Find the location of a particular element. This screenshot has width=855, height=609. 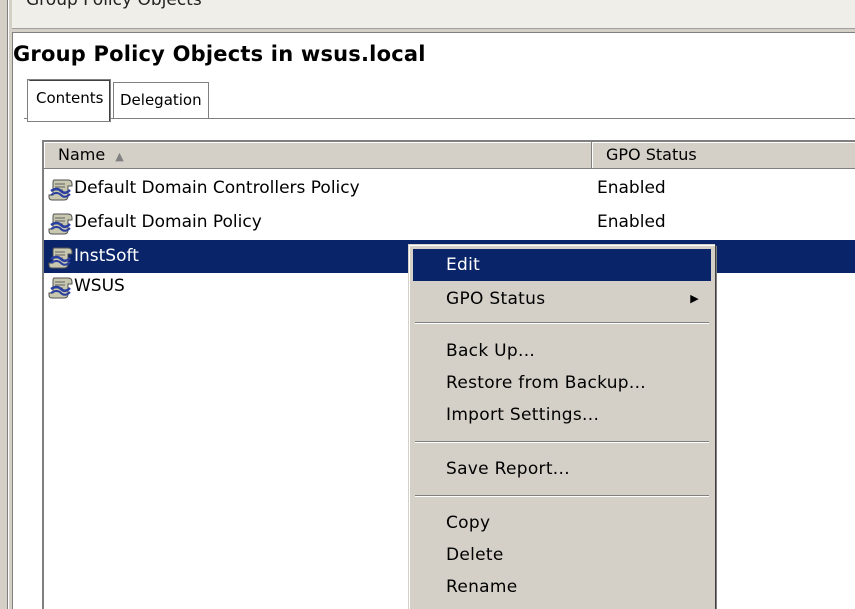

tab-contents: Contents is located at coordinates (69, 100).